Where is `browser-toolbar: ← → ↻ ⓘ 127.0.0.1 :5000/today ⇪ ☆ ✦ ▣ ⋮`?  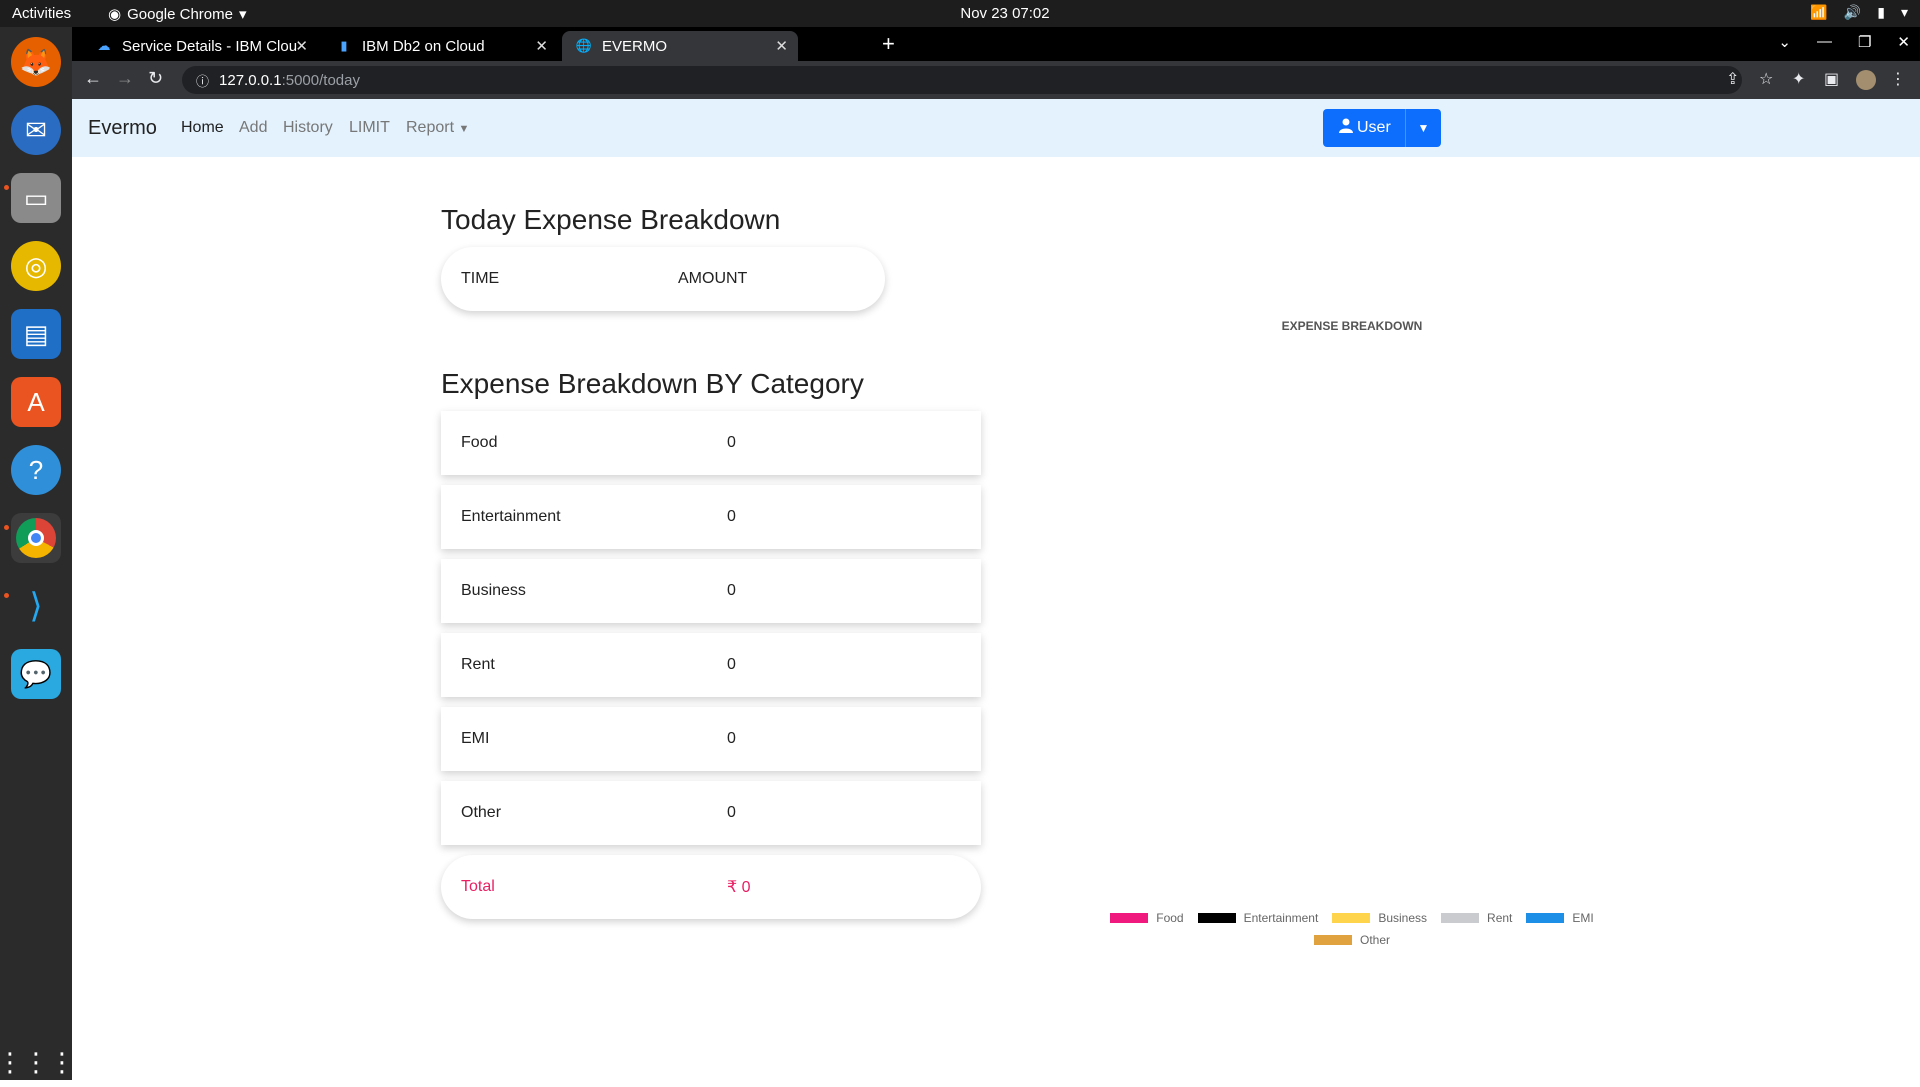 browser-toolbar: ← → ↻ ⓘ 127.0.0.1 :5000/today ⇪ ☆ ✦ ▣ ⋮ is located at coordinates (996, 80).